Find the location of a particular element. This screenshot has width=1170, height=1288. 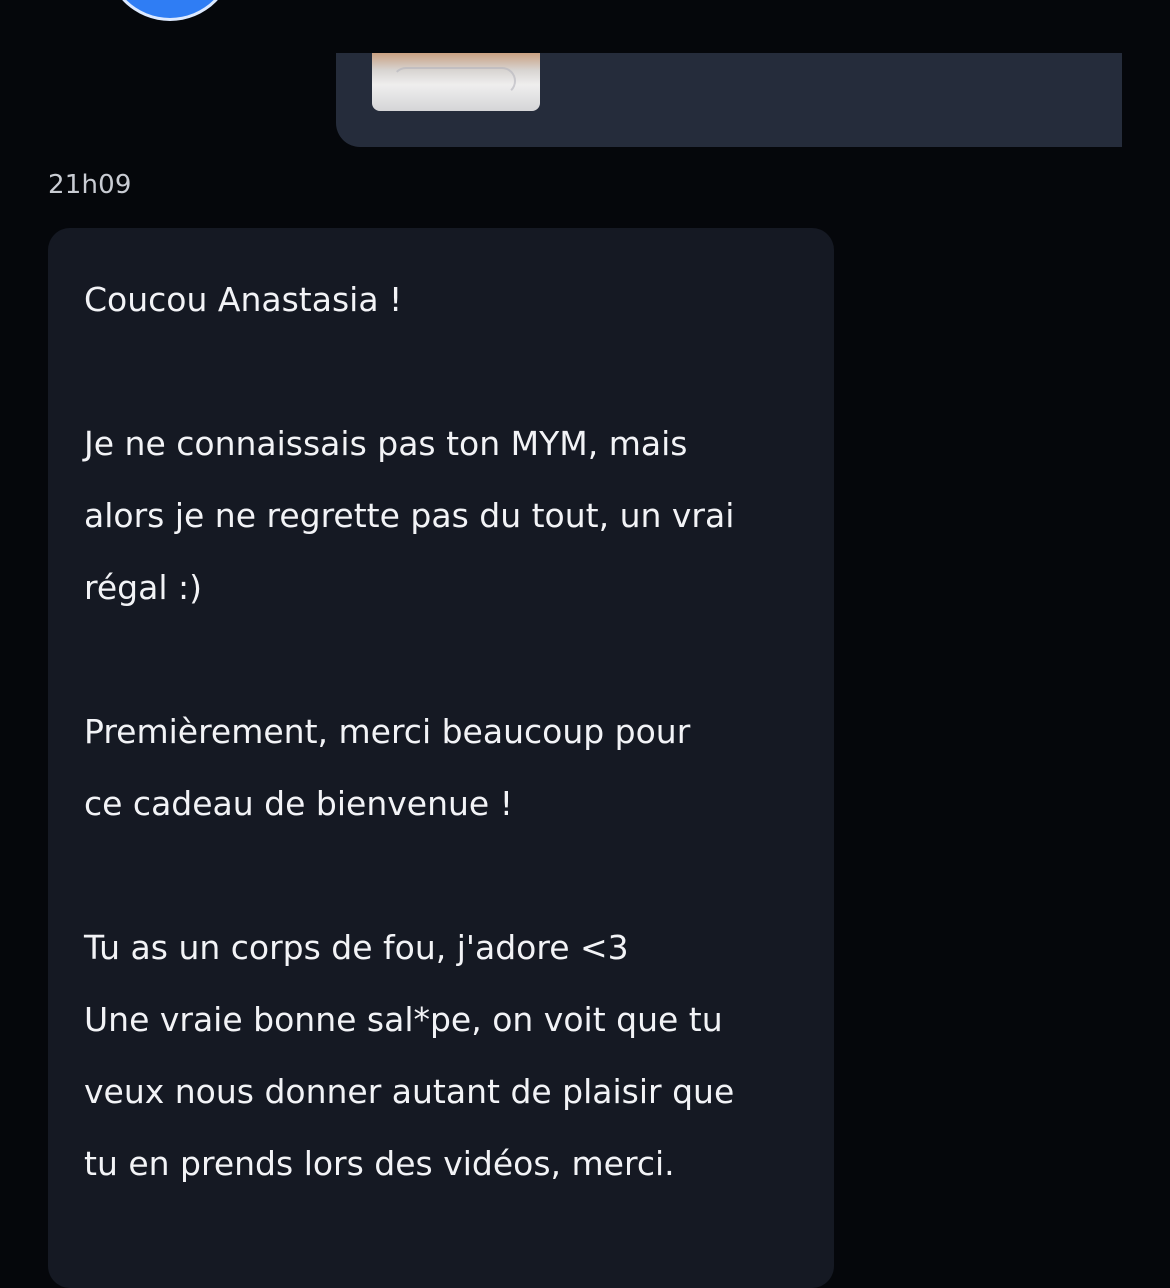

message-line: Je ne connaissais pas ton MYM, mais is located at coordinates (386, 443).